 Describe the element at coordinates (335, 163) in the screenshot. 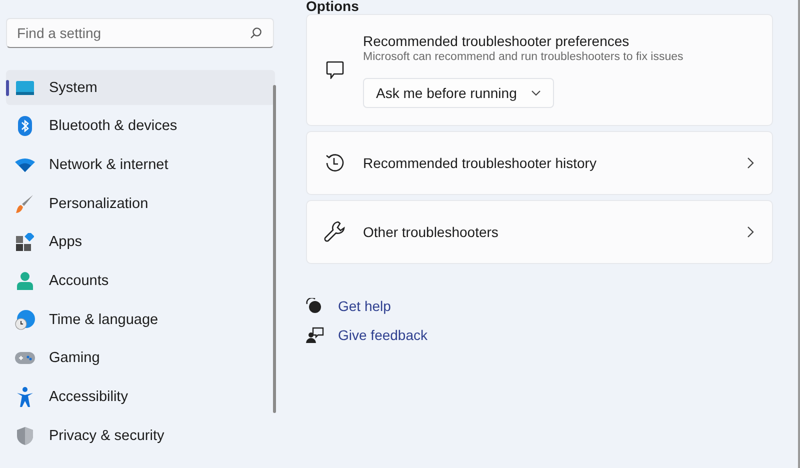

I see `history-icon` at that location.